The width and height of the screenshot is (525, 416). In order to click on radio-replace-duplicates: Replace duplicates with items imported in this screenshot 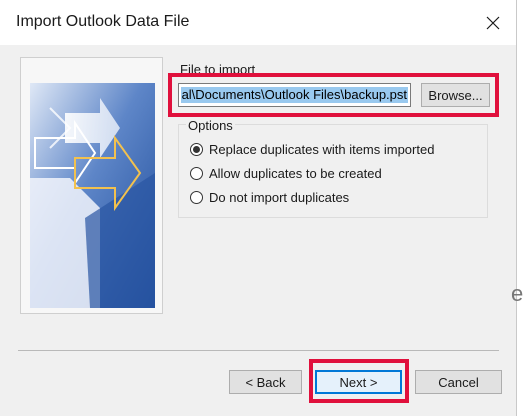, I will do `click(312, 149)`.